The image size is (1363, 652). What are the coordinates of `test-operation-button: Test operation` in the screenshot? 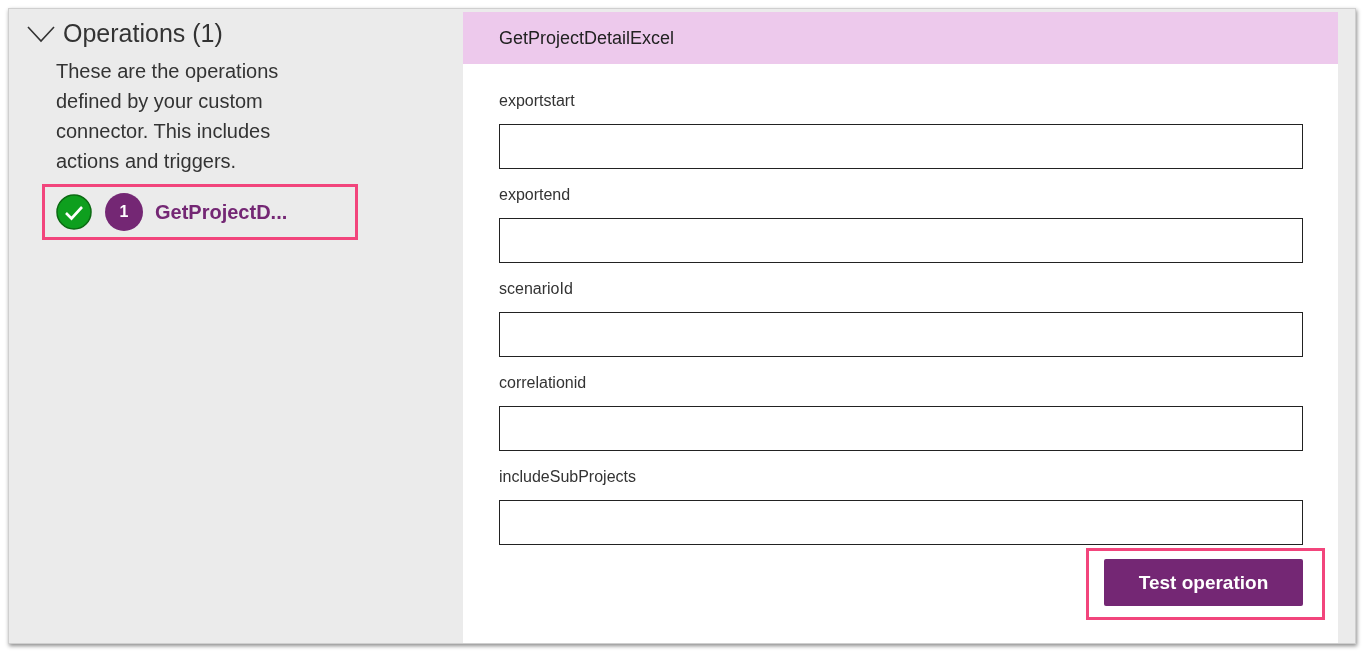 It's located at (1203, 582).